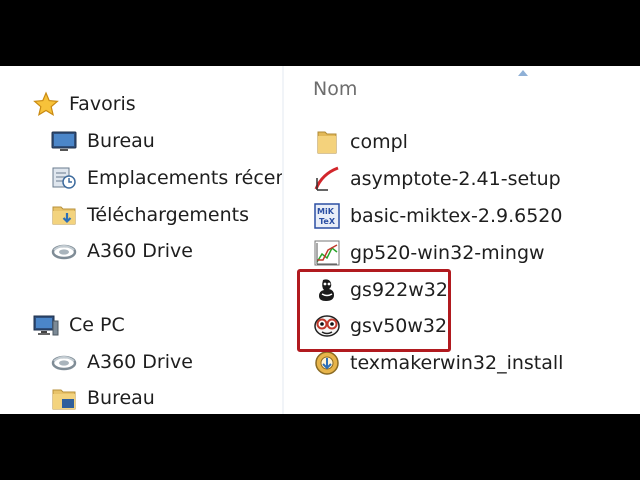 The image size is (640, 480). Describe the element at coordinates (46, 104) in the screenshot. I see `star-icon` at that location.